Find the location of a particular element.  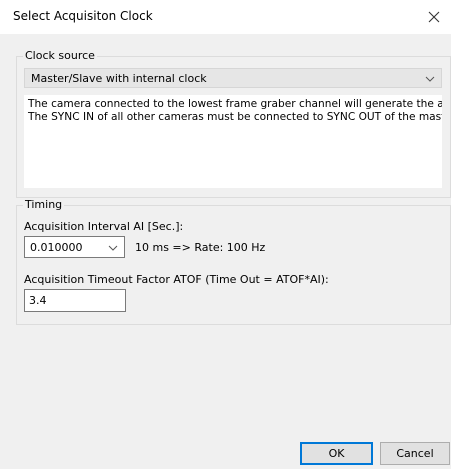

rate-text: 10 ms => Rate: 100 Hz is located at coordinates (200, 247).